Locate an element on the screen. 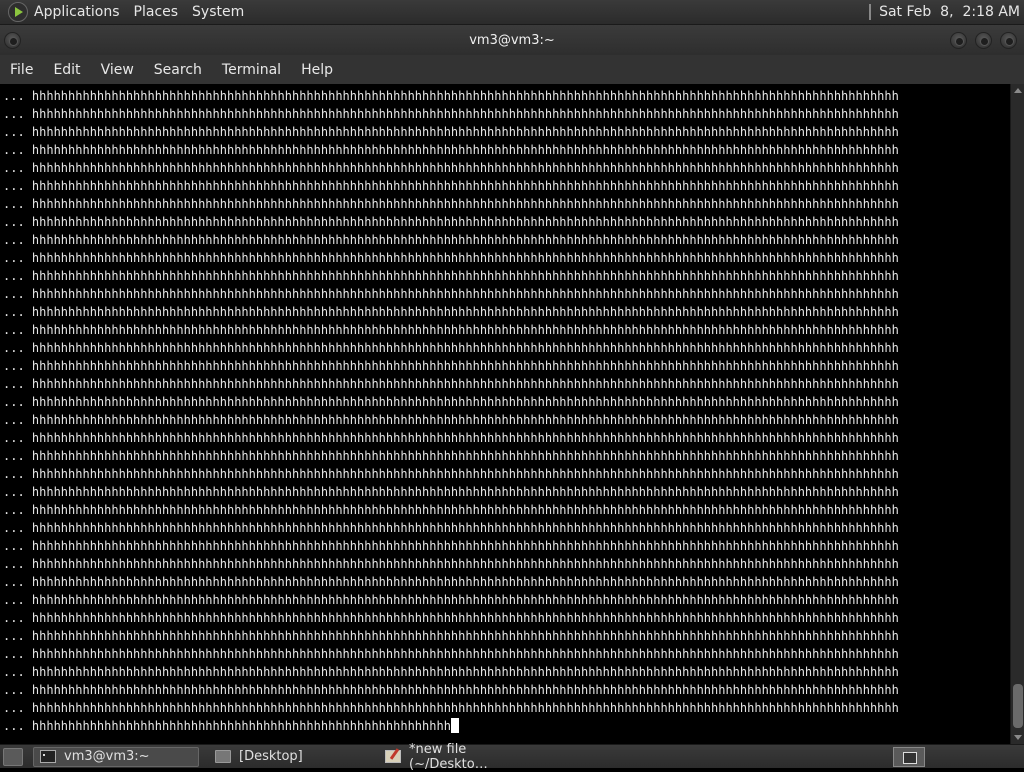 The image size is (1024, 772). window-menu-icon is located at coordinates (12, 40).